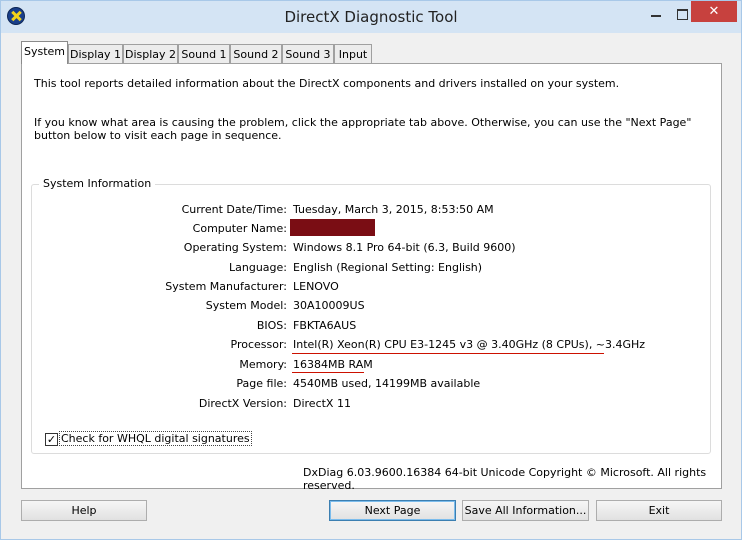 This screenshot has height=540, width=742. I want to click on directx-version-value: DirectX 11, so click(322, 403).